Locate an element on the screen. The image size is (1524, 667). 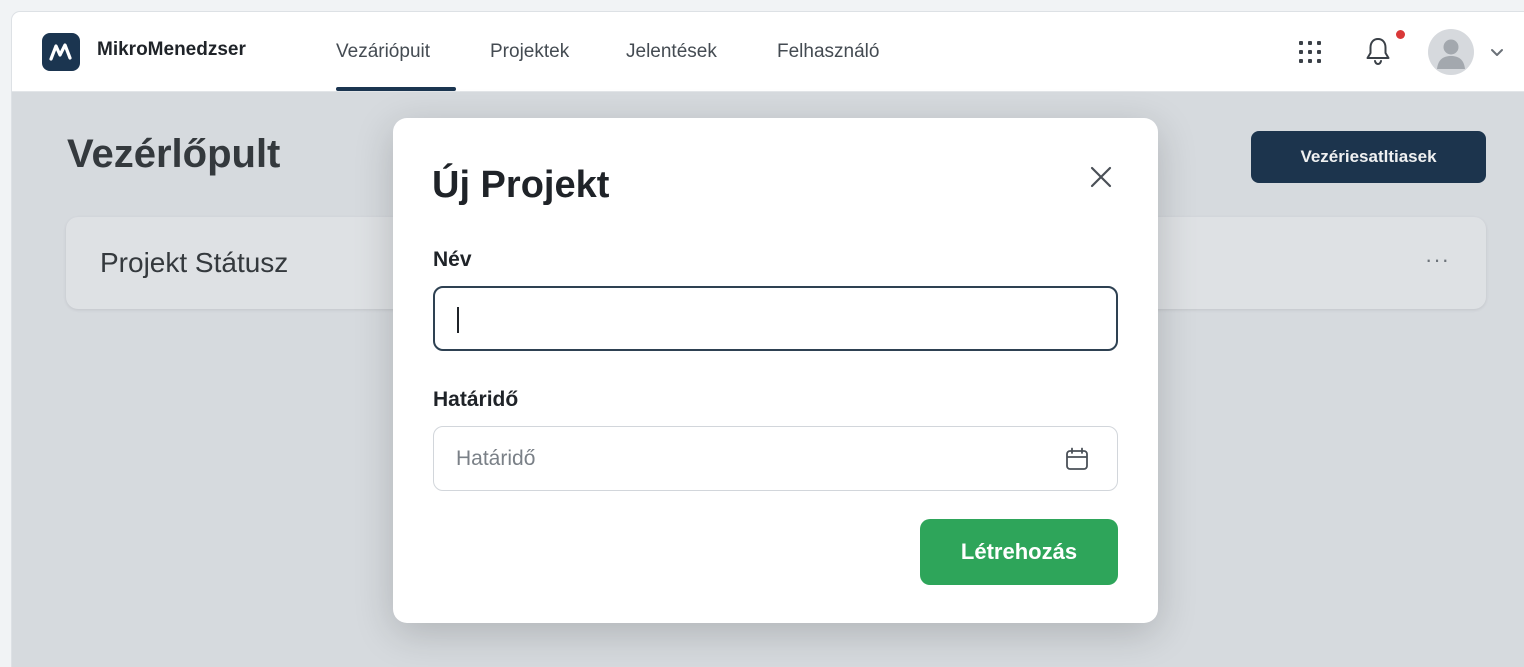
nav-item-reports: Jelentések is located at coordinates (671, 52).